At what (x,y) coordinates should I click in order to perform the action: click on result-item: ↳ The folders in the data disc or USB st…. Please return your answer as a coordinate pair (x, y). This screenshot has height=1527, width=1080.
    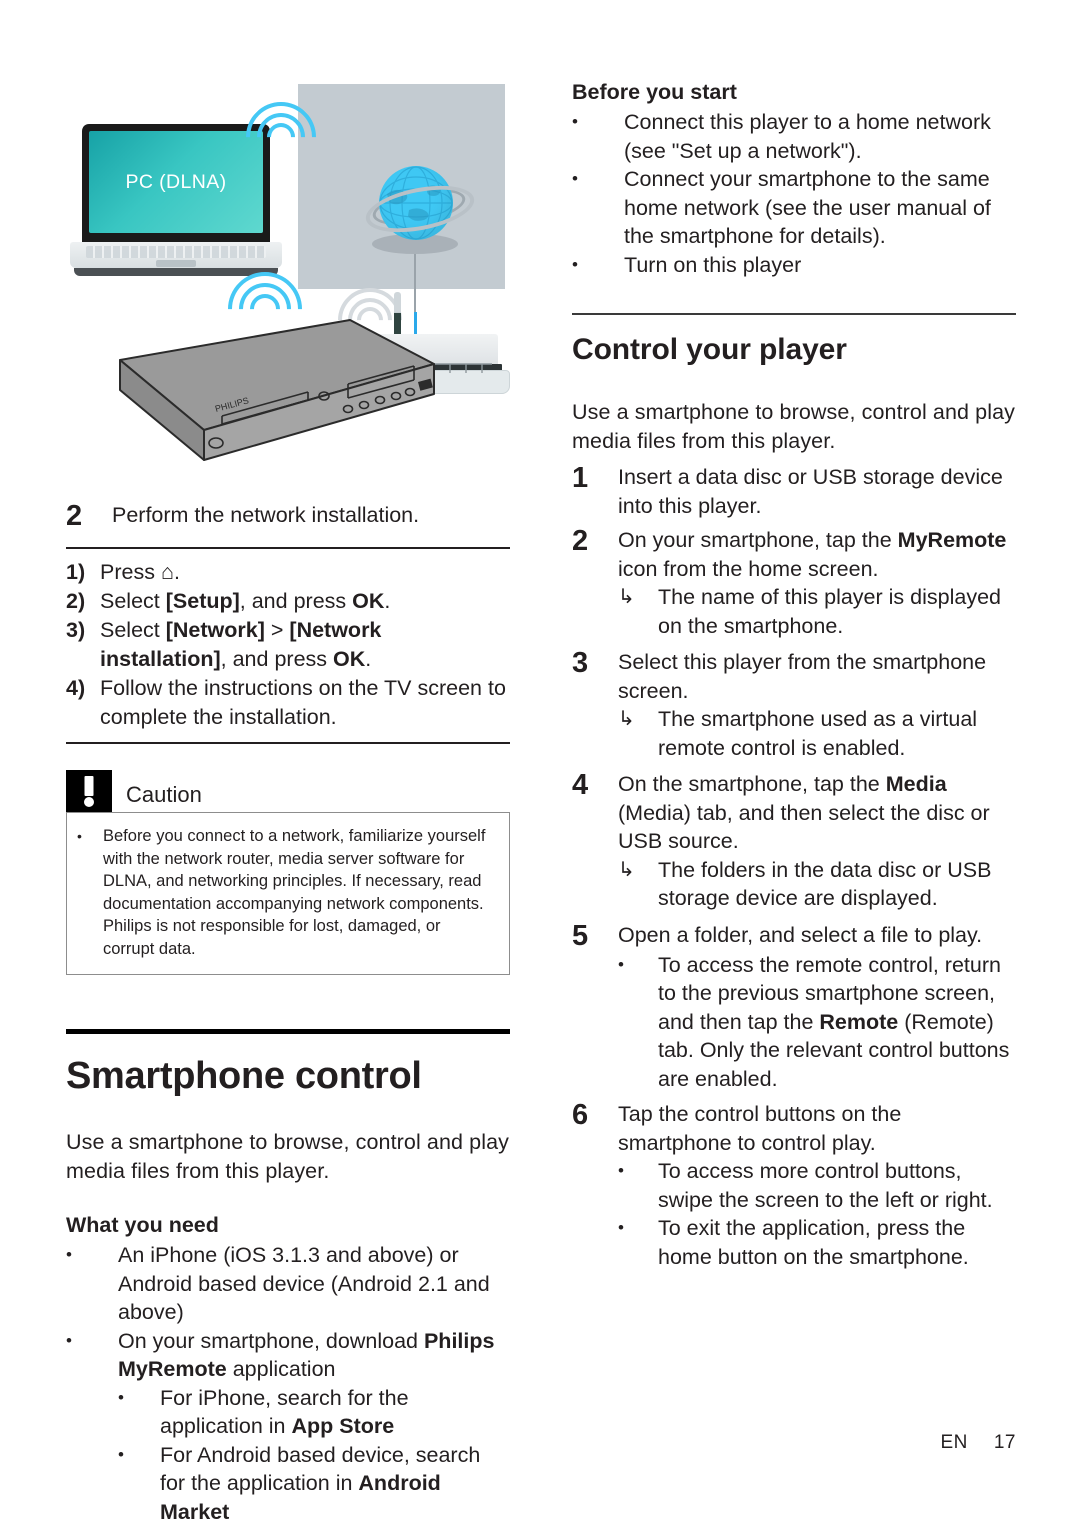
    Looking at the image, I should click on (817, 884).